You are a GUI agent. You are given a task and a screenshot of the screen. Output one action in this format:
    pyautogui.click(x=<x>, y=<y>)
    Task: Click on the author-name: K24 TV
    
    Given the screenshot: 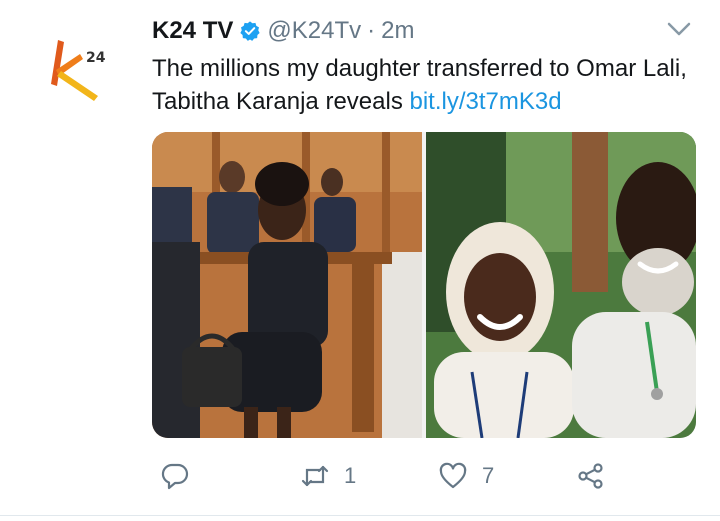 What is the action you would take?
    pyautogui.click(x=192, y=31)
    